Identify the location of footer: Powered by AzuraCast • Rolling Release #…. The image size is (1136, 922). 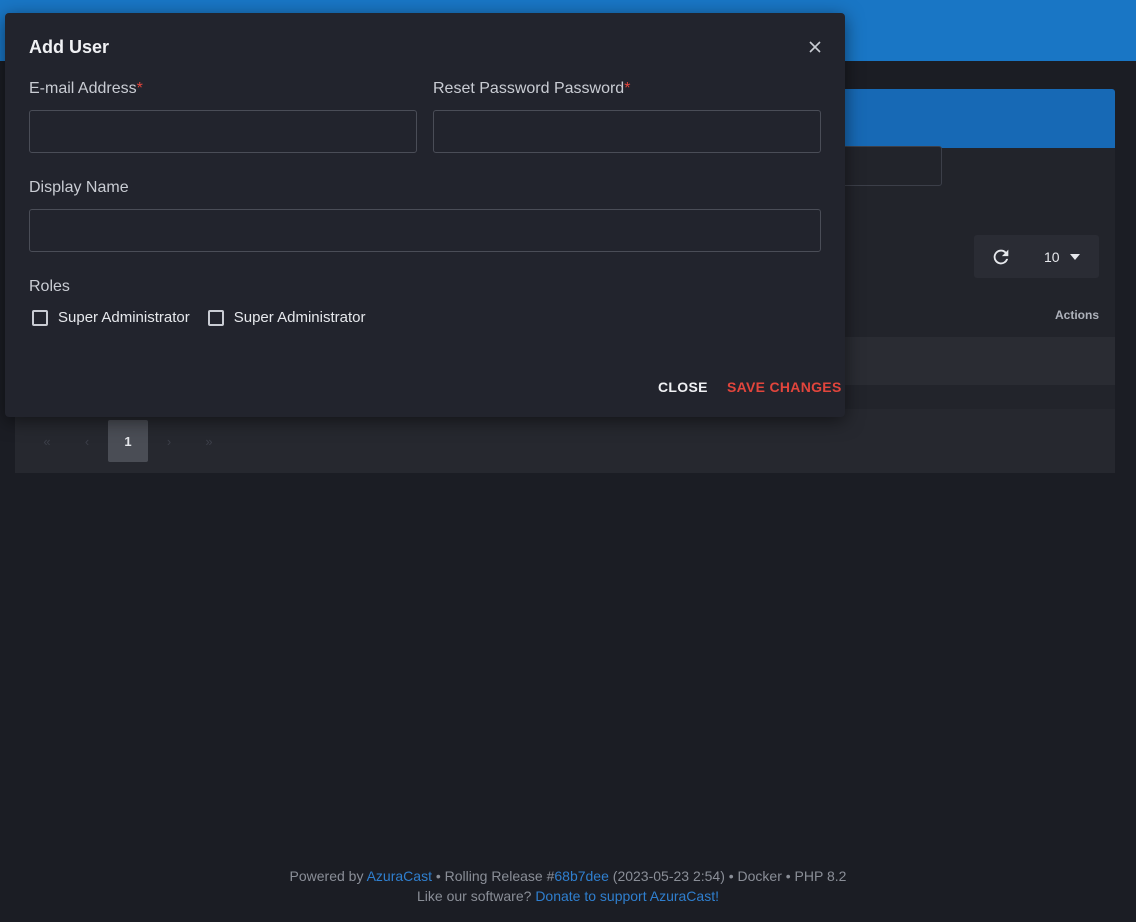
(568, 886).